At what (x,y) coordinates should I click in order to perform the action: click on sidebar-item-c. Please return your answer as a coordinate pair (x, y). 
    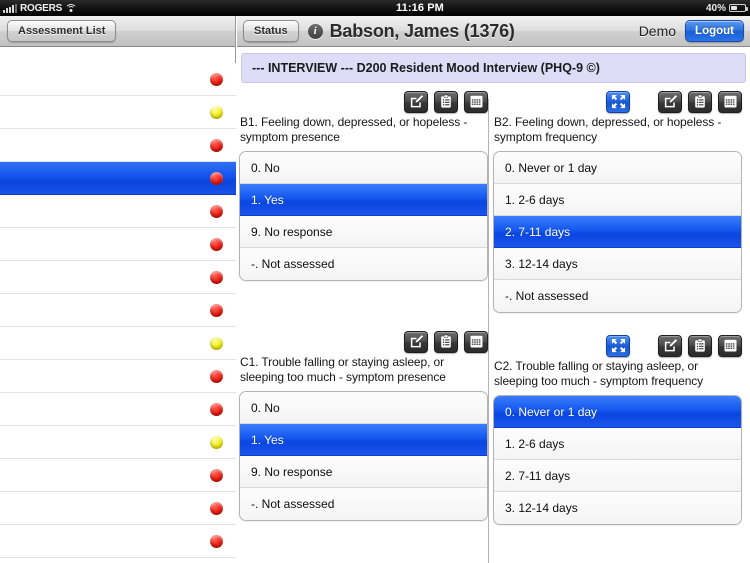
    Looking at the image, I should click on (118, 145).